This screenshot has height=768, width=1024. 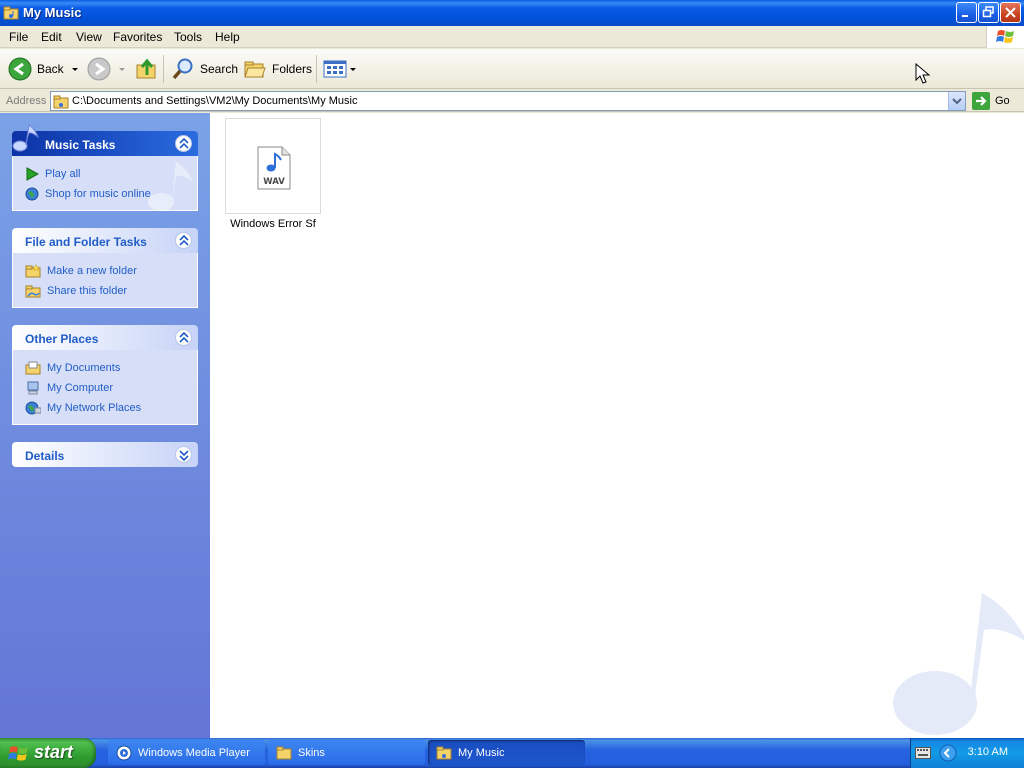 I want to click on start-label: start, so click(x=54, y=752).